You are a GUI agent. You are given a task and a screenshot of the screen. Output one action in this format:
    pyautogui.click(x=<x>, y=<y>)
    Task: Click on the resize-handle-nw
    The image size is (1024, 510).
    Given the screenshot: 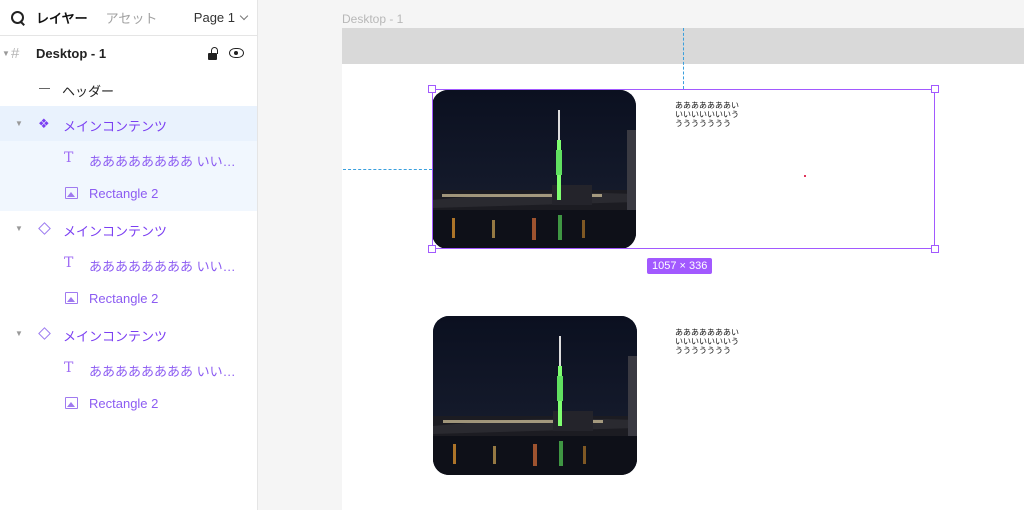 What is the action you would take?
    pyautogui.click(x=432, y=89)
    